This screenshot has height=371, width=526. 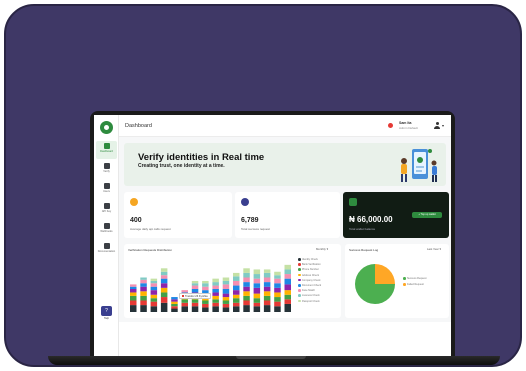 What do you see at coordinates (181, 166) in the screenshot?
I see `banner-subtitle: Creating trust, one identity at a time.` at bounding box center [181, 166].